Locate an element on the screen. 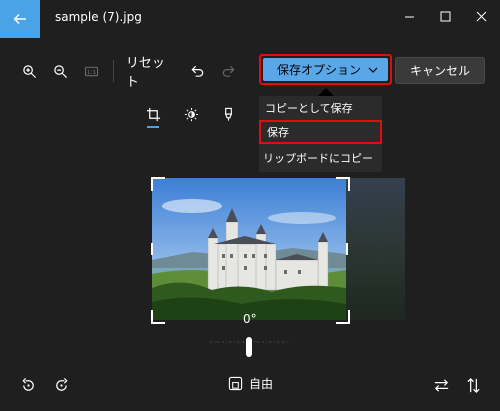 The height and width of the screenshot is (411, 500). back-arrow-icon is located at coordinates (19, 19).